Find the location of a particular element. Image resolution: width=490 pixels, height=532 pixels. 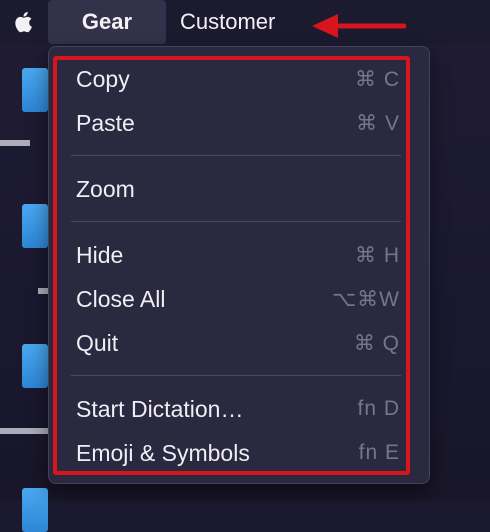

menu-item-close-all: Close All ⌥⌘W is located at coordinates (238, 299).